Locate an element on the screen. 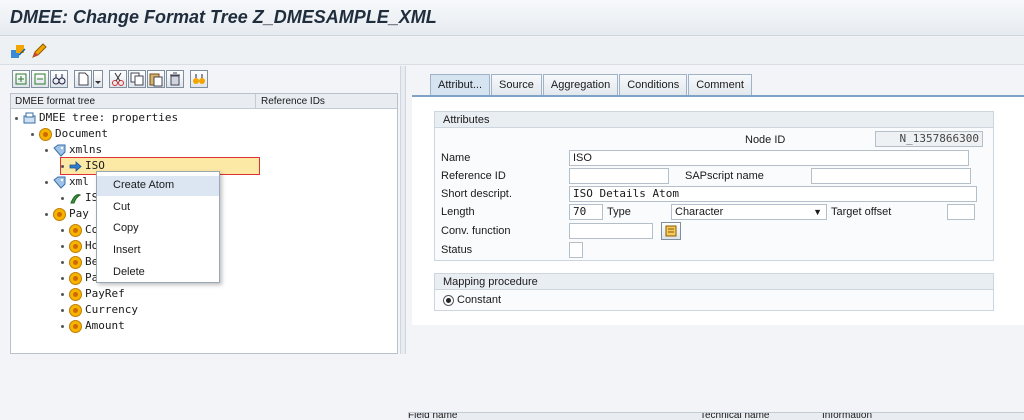 The image size is (1024, 420). tree-node-label: PayRef is located at coordinates (105, 293).